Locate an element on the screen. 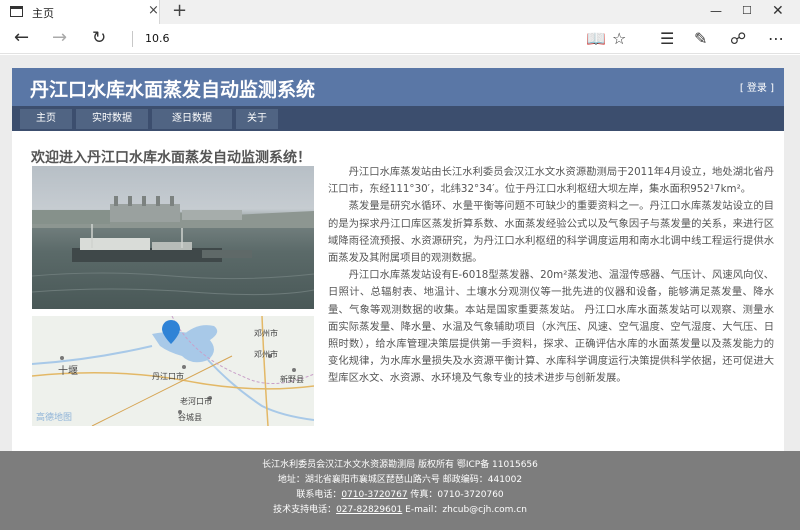  forward-icon: → is located at coordinates (59, 38).